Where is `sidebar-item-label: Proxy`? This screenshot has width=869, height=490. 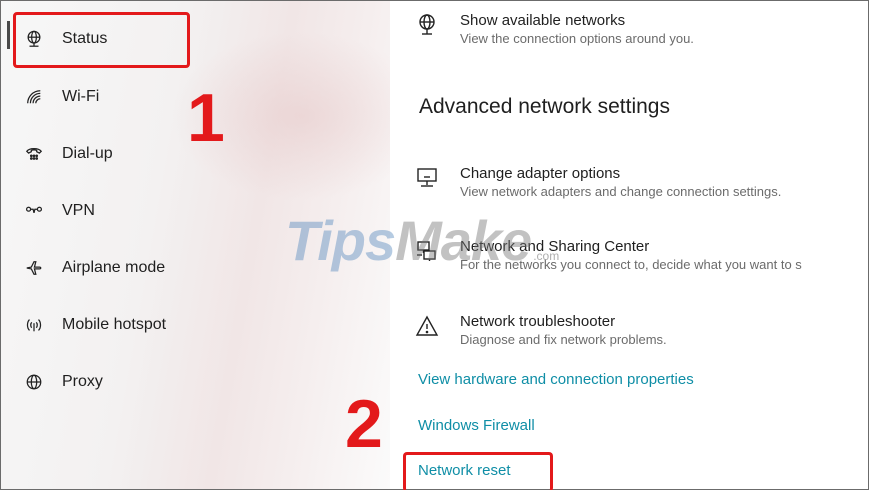 sidebar-item-label: Proxy is located at coordinates (82, 381).